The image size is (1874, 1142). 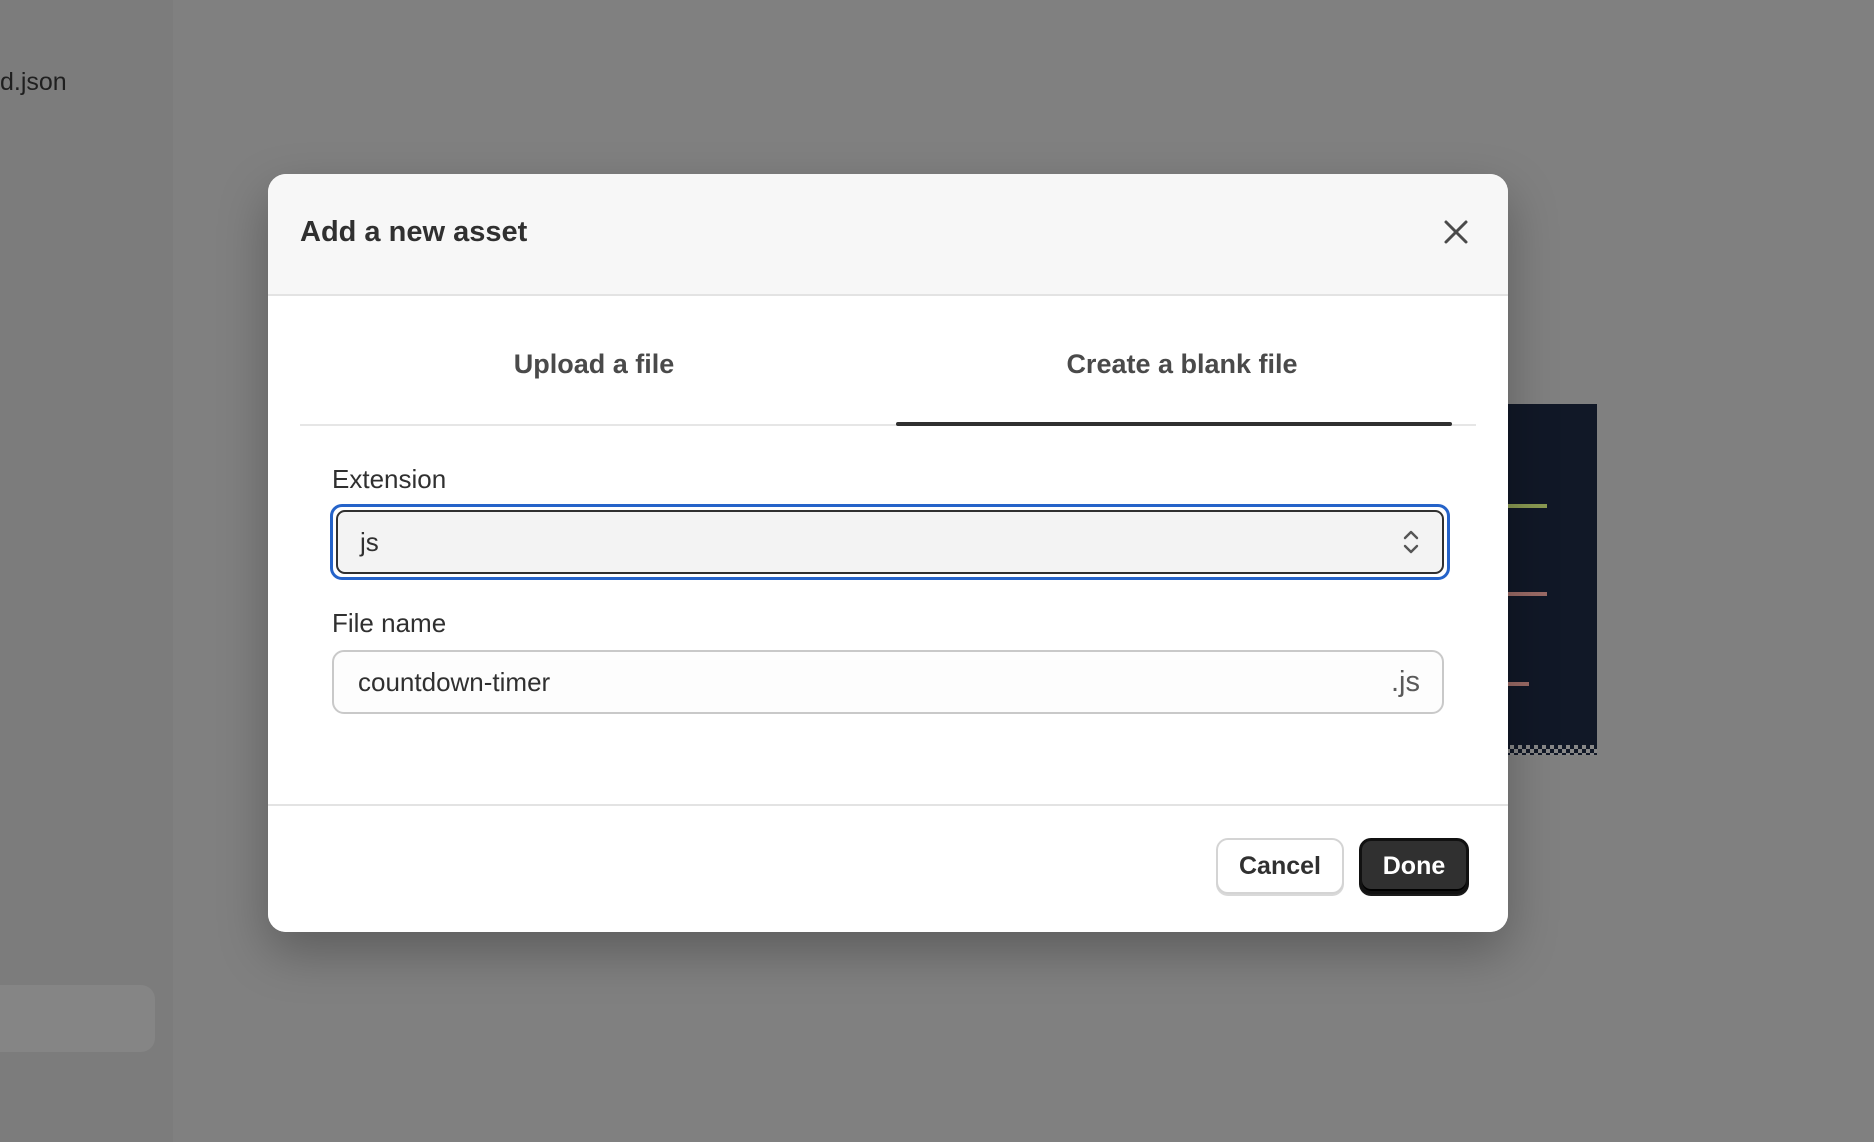 I want to click on extension-select: js, so click(x=890, y=542).